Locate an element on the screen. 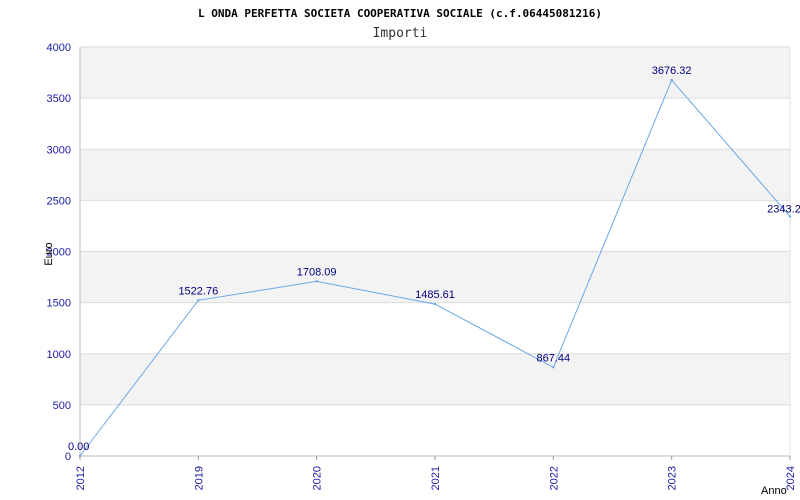 Image resolution: width=800 pixels, height=500 pixels. y-tick-label: 4000 is located at coordinates (59, 48).